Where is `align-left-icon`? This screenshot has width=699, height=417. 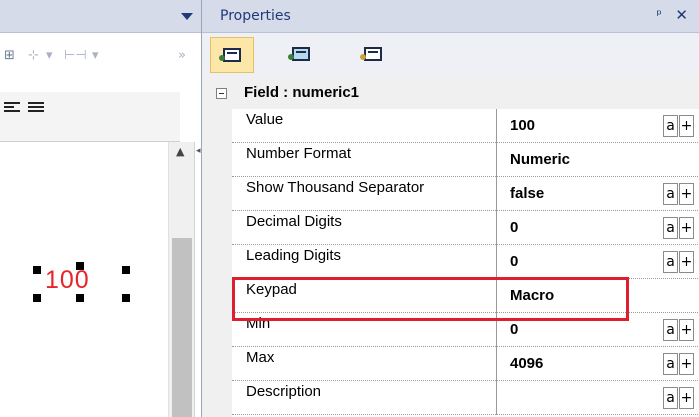
align-left-icon is located at coordinates (12, 109).